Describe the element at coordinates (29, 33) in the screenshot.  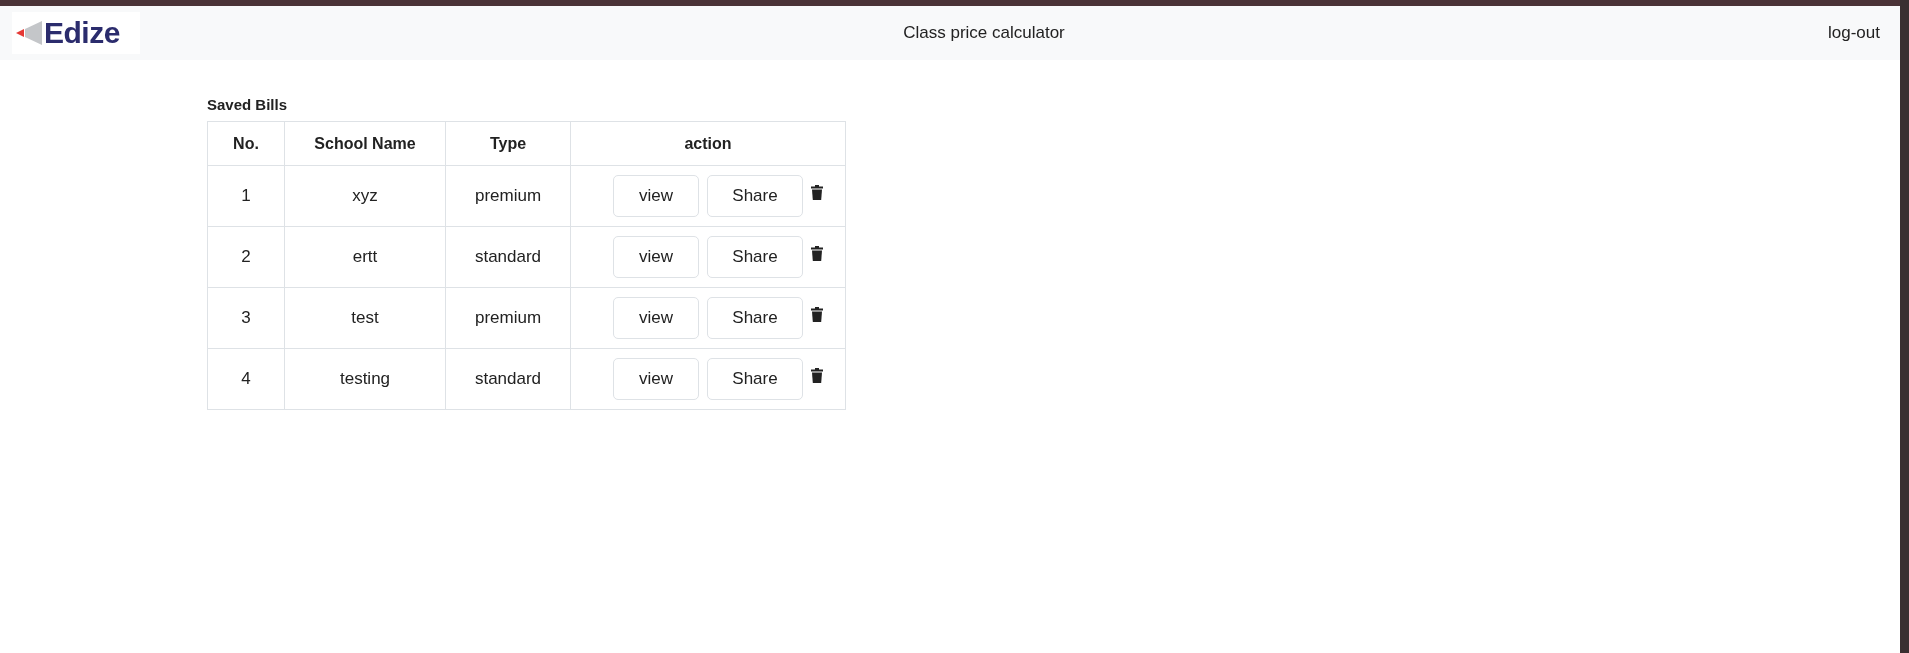
I see `logo-arrow-icon` at that location.